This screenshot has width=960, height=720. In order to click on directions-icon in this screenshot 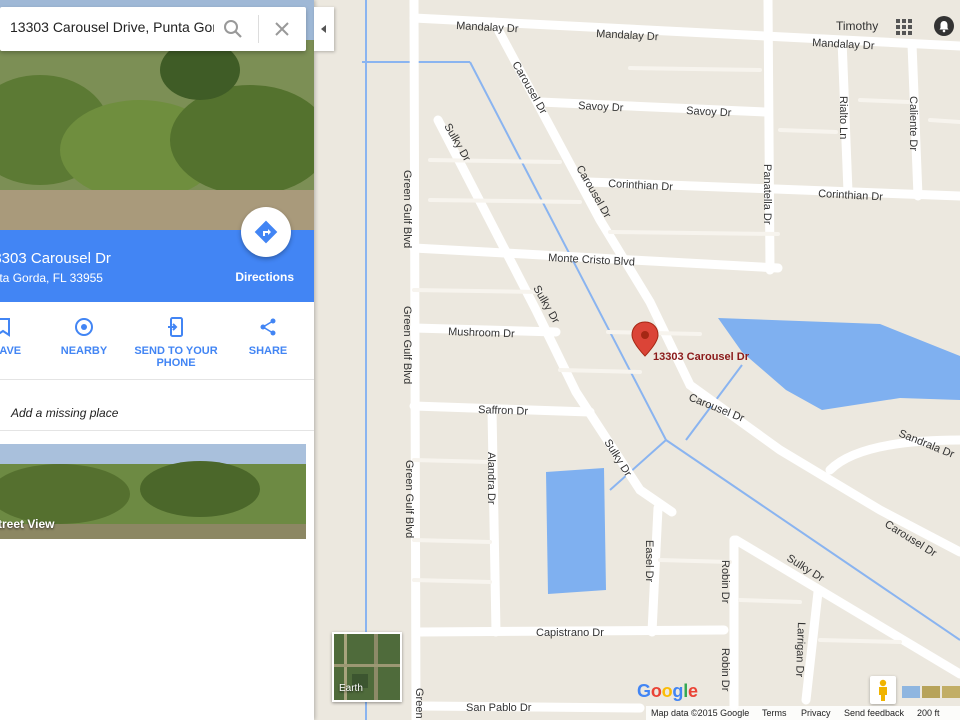, I will do `click(266, 232)`.